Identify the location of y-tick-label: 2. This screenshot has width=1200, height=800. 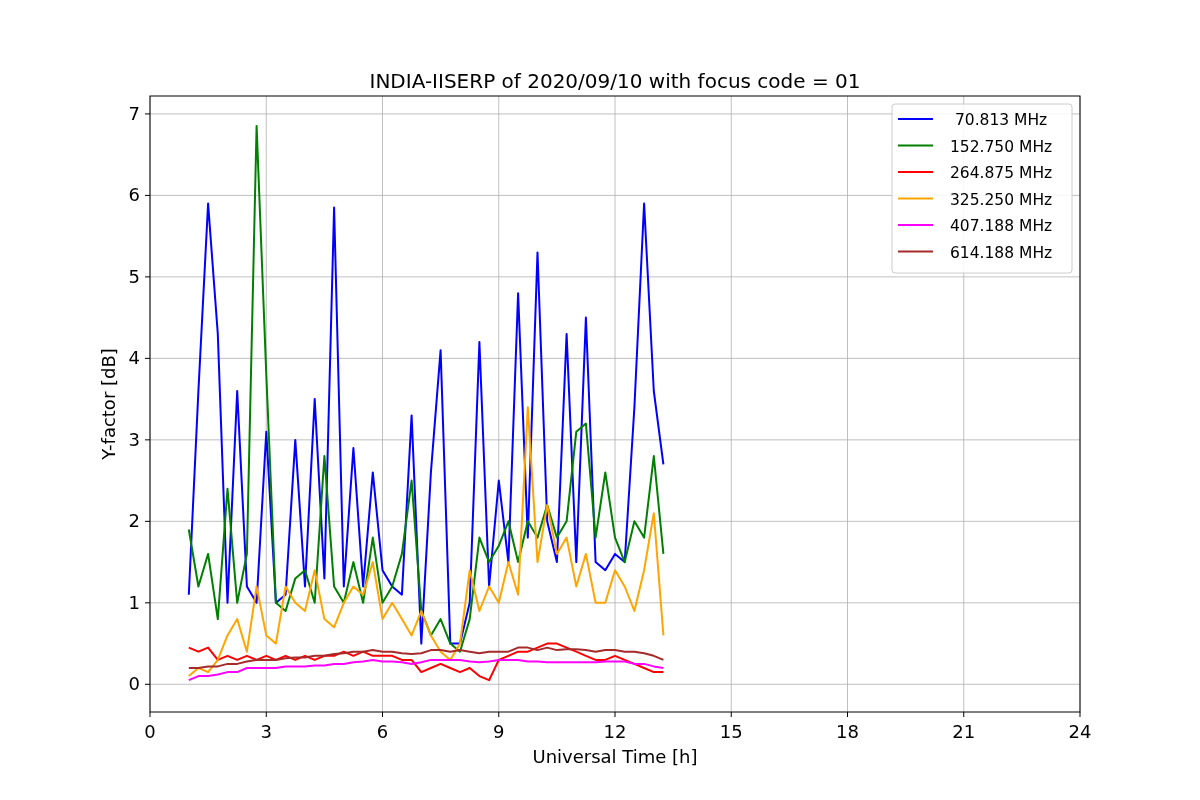
(134, 521).